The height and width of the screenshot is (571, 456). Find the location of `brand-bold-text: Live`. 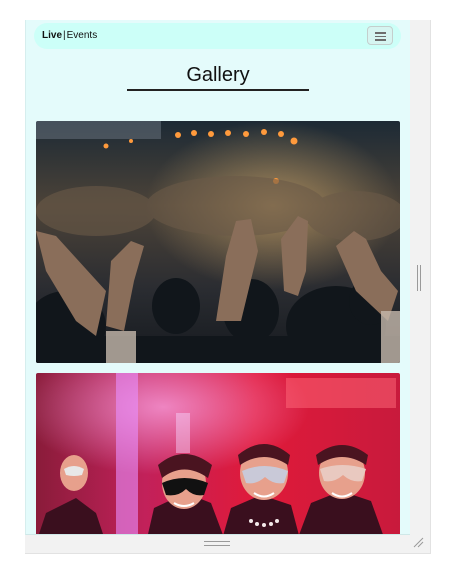

brand-bold-text: Live is located at coordinates (52, 35).